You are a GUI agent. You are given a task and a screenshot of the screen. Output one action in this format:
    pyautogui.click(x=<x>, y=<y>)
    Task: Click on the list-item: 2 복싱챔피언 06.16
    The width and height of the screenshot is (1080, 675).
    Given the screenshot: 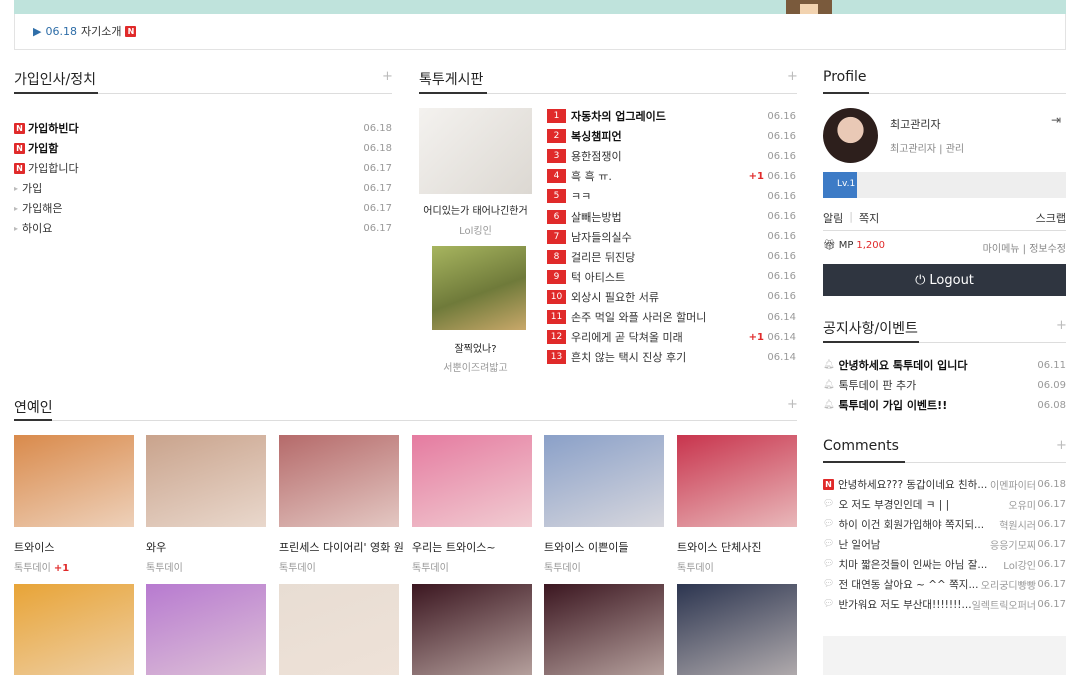 What is the action you would take?
    pyautogui.click(x=671, y=136)
    